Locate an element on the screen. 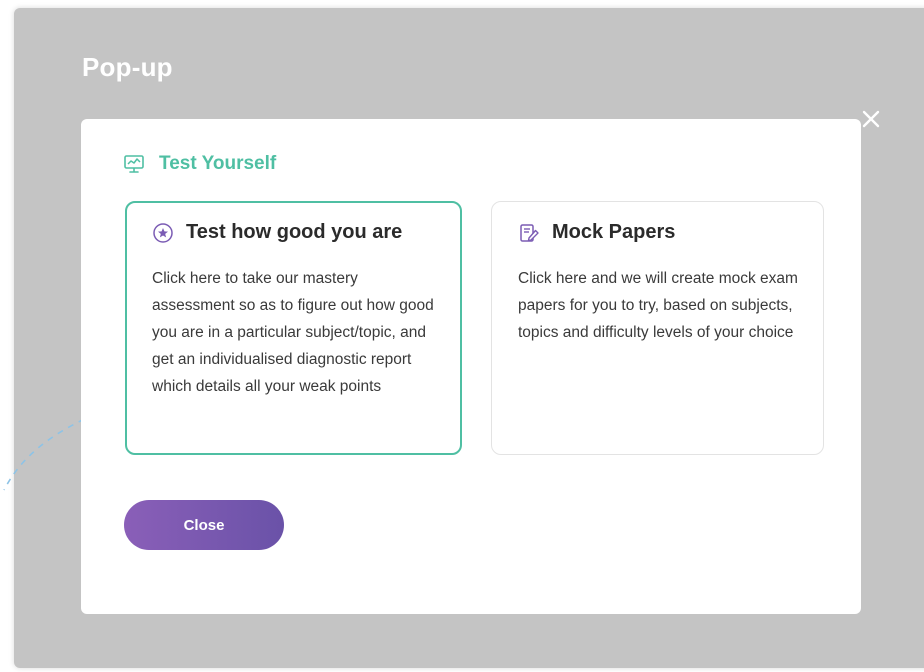  close-button: Close is located at coordinates (204, 525).